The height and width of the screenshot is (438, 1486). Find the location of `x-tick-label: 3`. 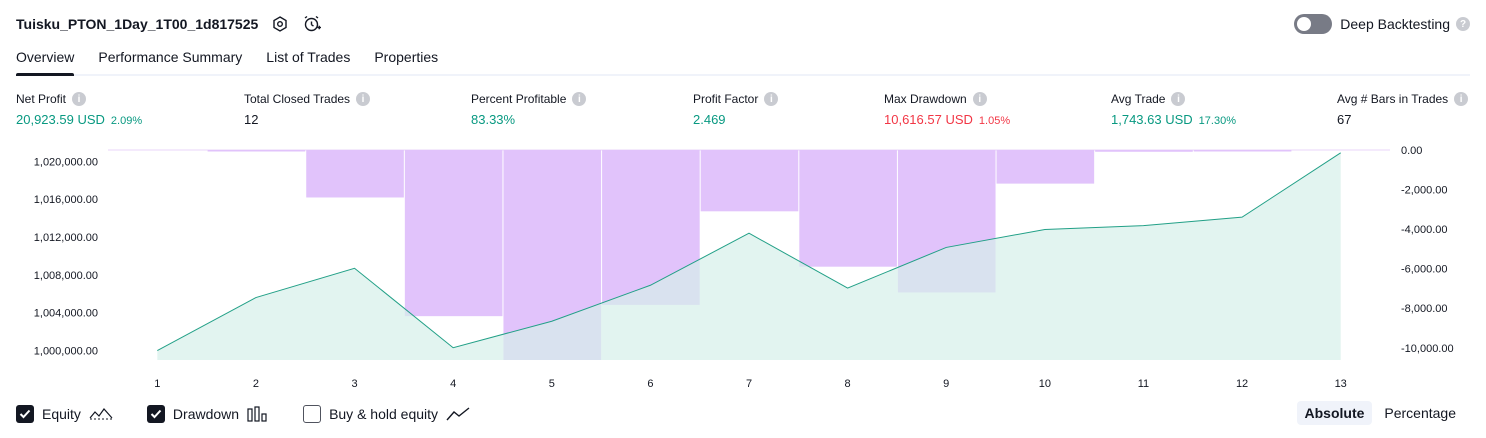

x-tick-label: 3 is located at coordinates (354, 384).